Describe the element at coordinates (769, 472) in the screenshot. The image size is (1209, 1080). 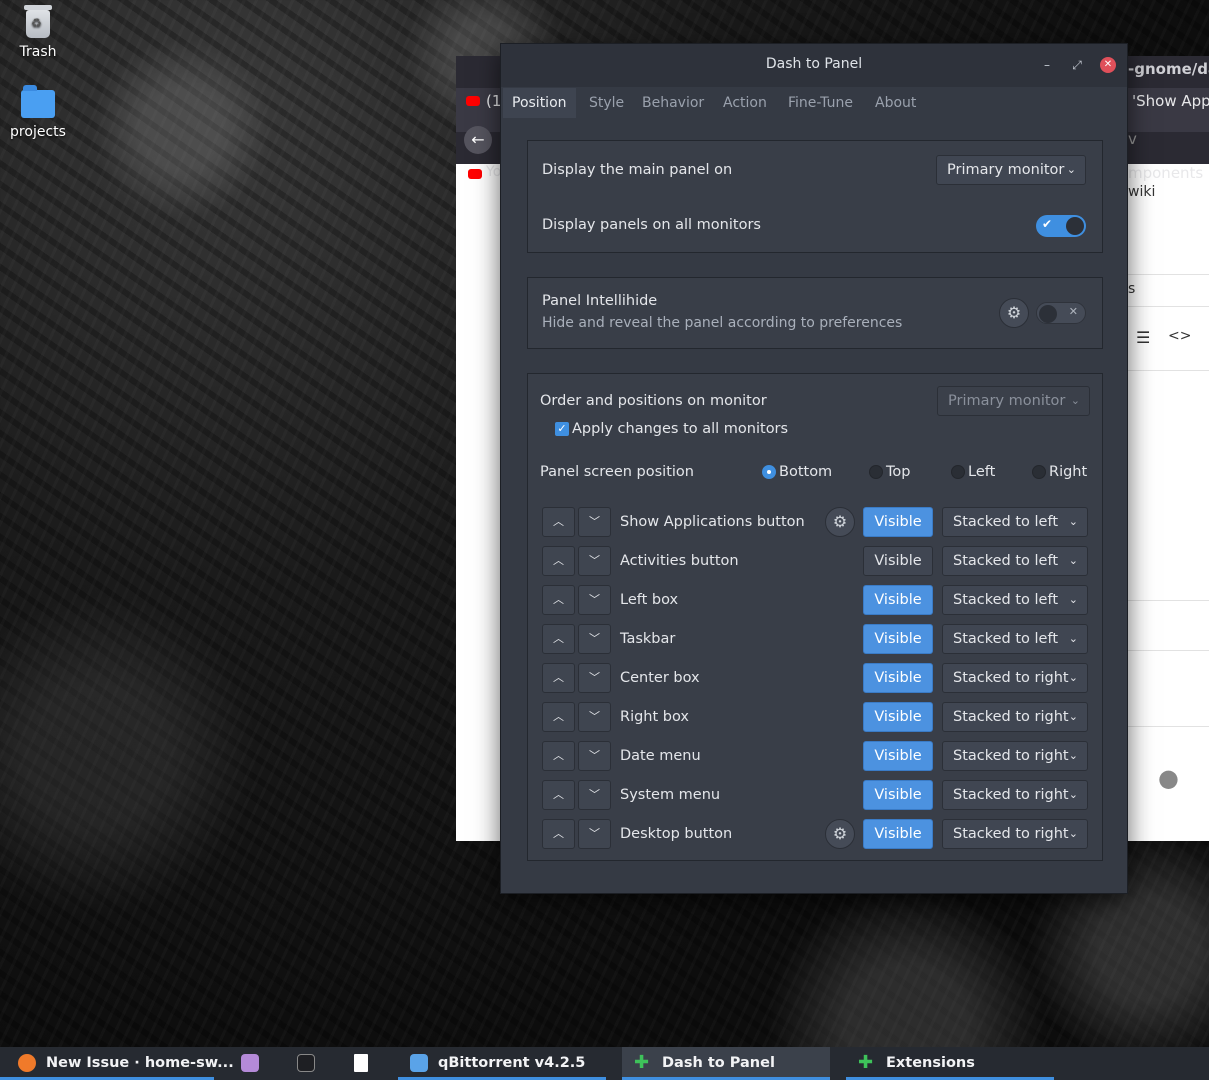
I see `radio-bottom` at that location.